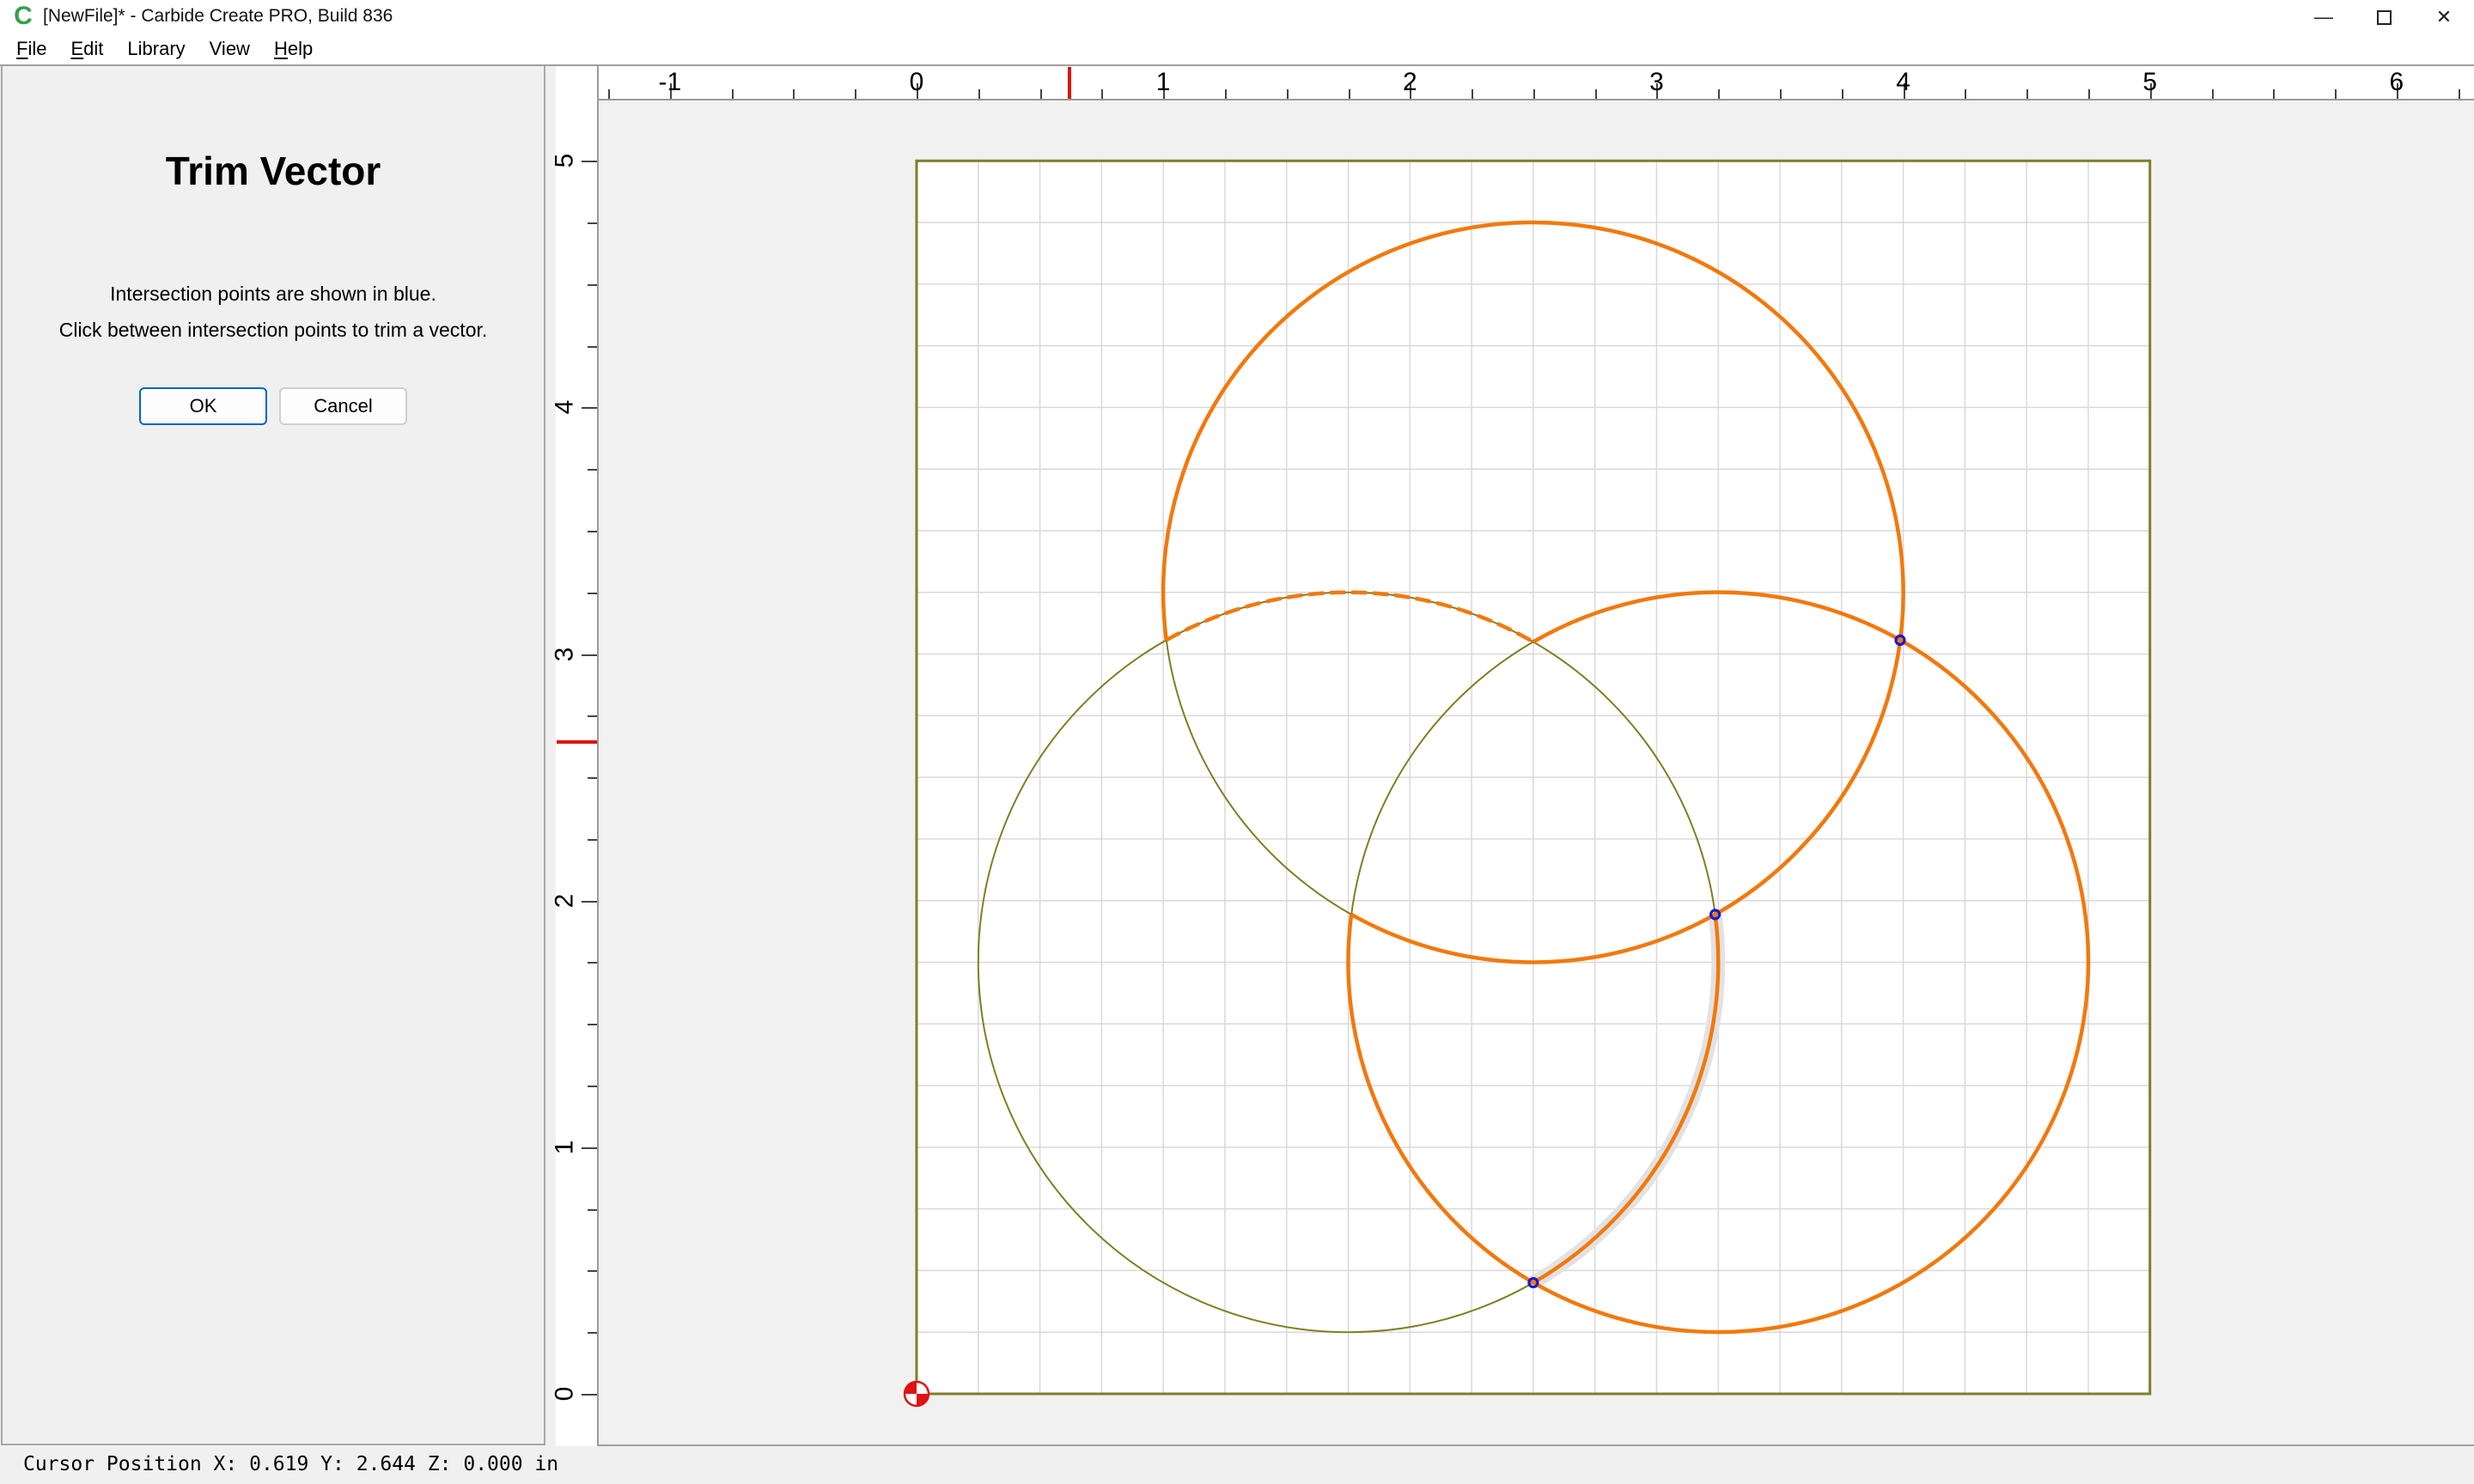  What do you see at coordinates (1237, 49) in the screenshot?
I see `menu-bar: File Edit Library View Help` at bounding box center [1237, 49].